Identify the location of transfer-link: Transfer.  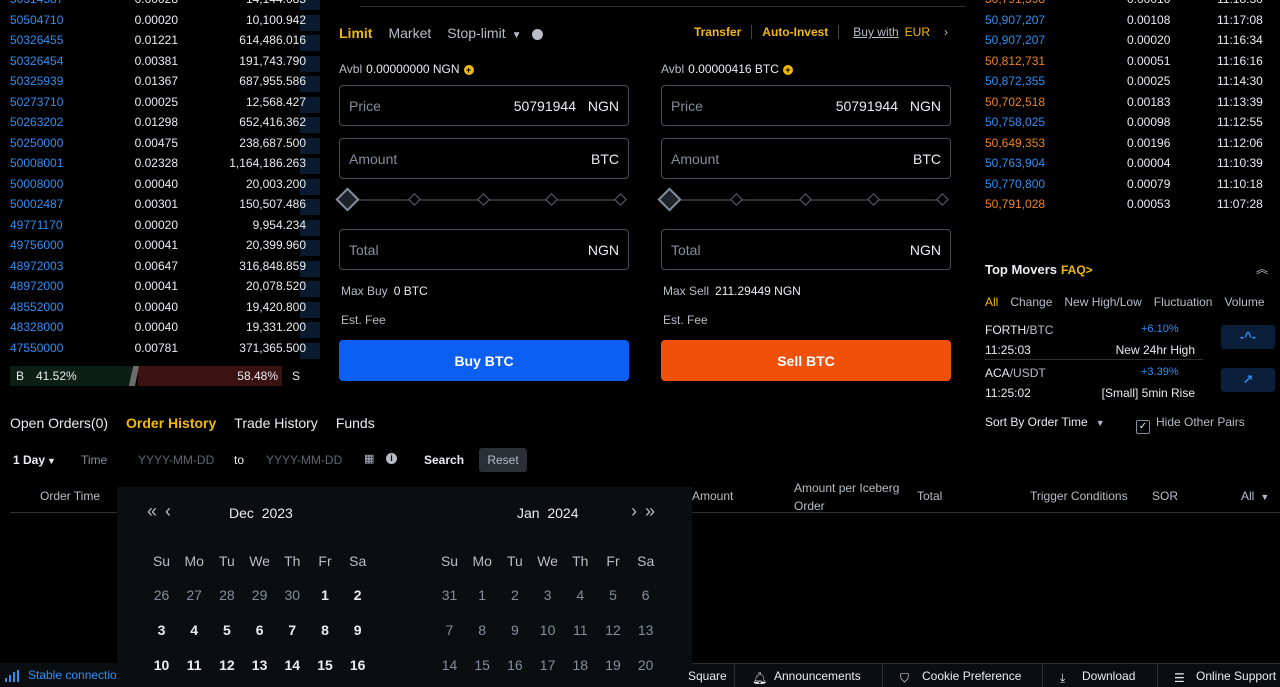
(717, 32).